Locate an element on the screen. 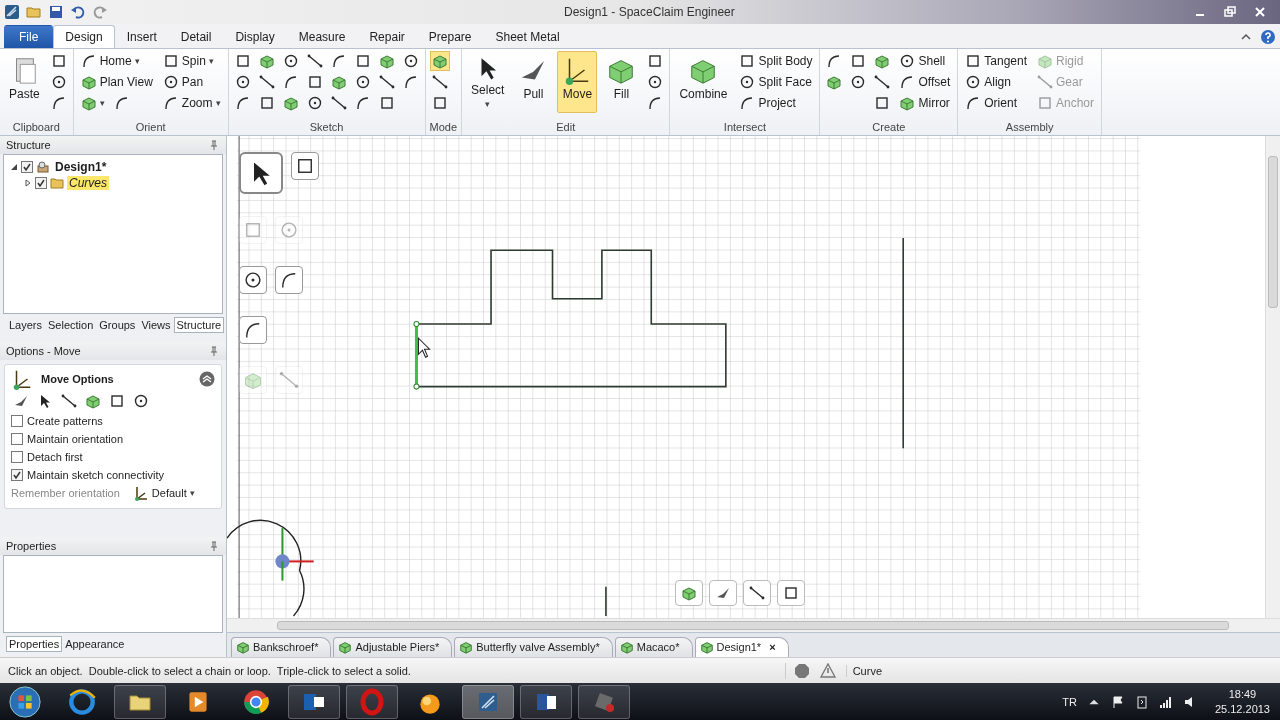 The width and height of the screenshot is (1280, 720). ribbon-button: Align is located at coordinates (996, 82).